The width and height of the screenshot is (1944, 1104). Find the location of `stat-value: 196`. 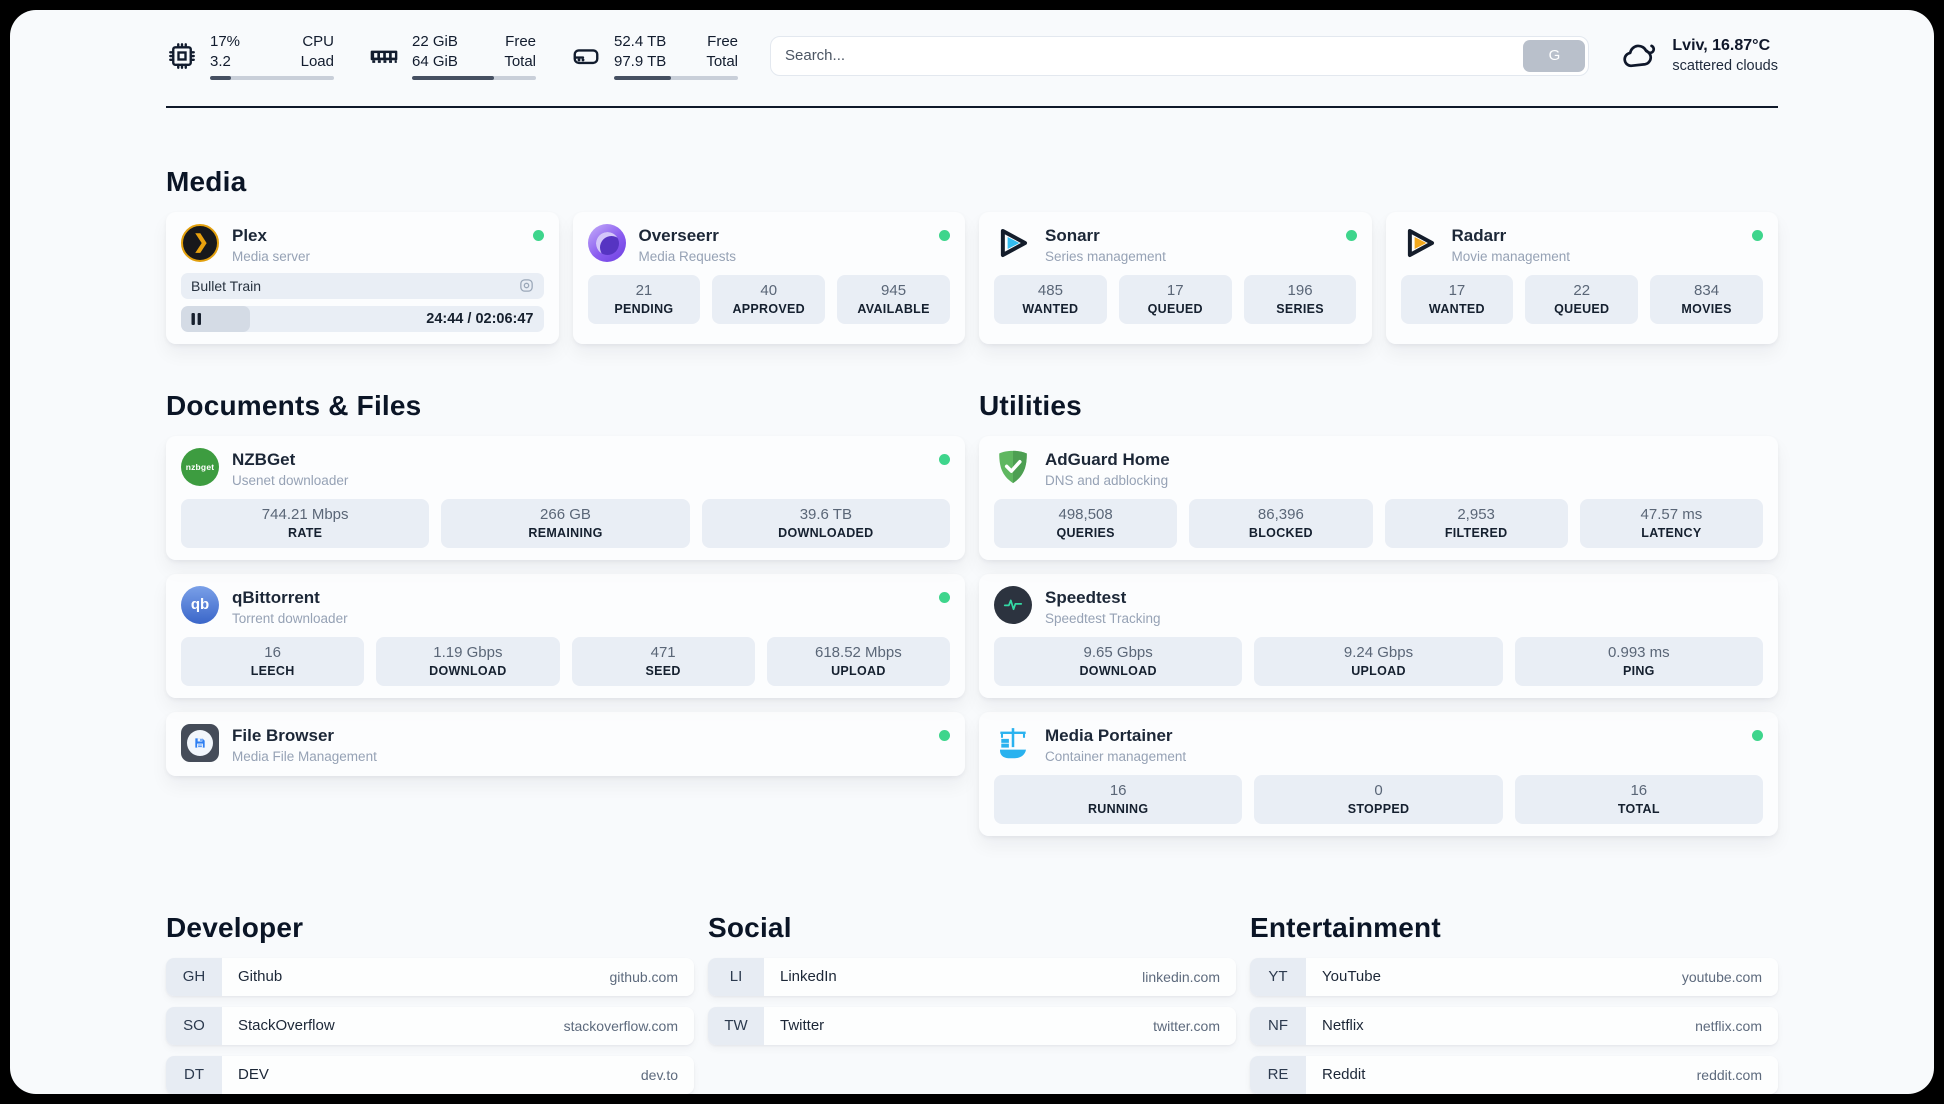

stat-value: 196 is located at coordinates (1300, 290).